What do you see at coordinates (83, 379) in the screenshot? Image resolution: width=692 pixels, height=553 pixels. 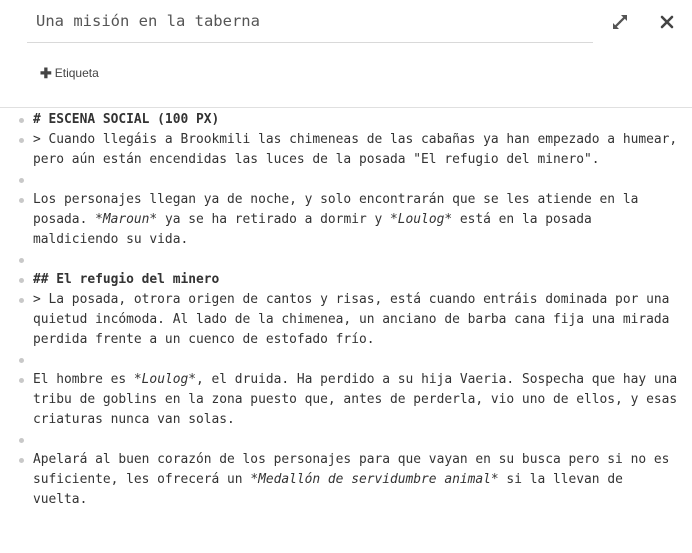 I see `paragraph-text: El hombre es` at bounding box center [83, 379].